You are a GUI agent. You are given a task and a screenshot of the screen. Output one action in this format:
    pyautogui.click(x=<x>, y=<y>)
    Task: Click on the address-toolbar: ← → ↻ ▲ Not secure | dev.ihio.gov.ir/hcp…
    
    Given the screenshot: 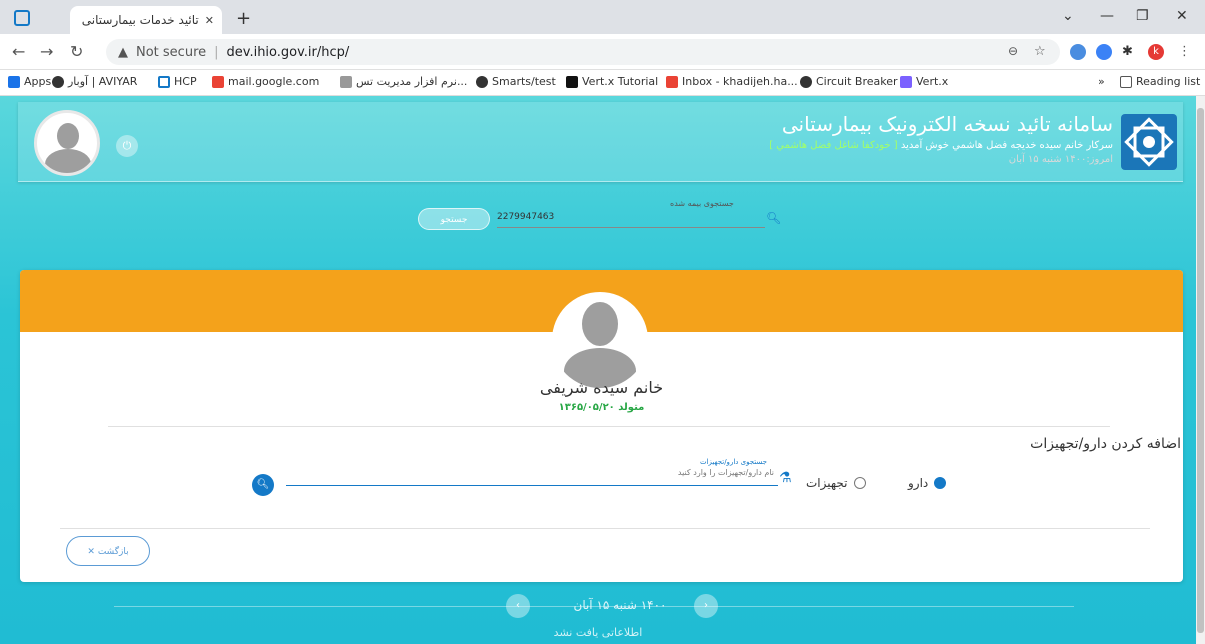 What is the action you would take?
    pyautogui.click(x=602, y=52)
    